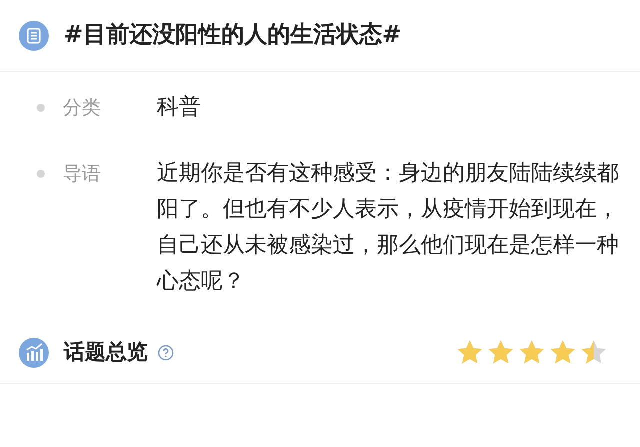 The image size is (640, 447). I want to click on field-value: 科普, so click(179, 108).